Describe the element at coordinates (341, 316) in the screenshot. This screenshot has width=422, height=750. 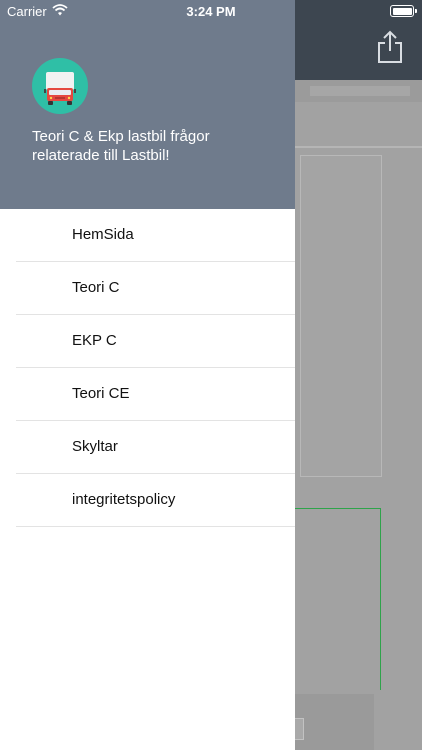
I see `background-frame` at that location.